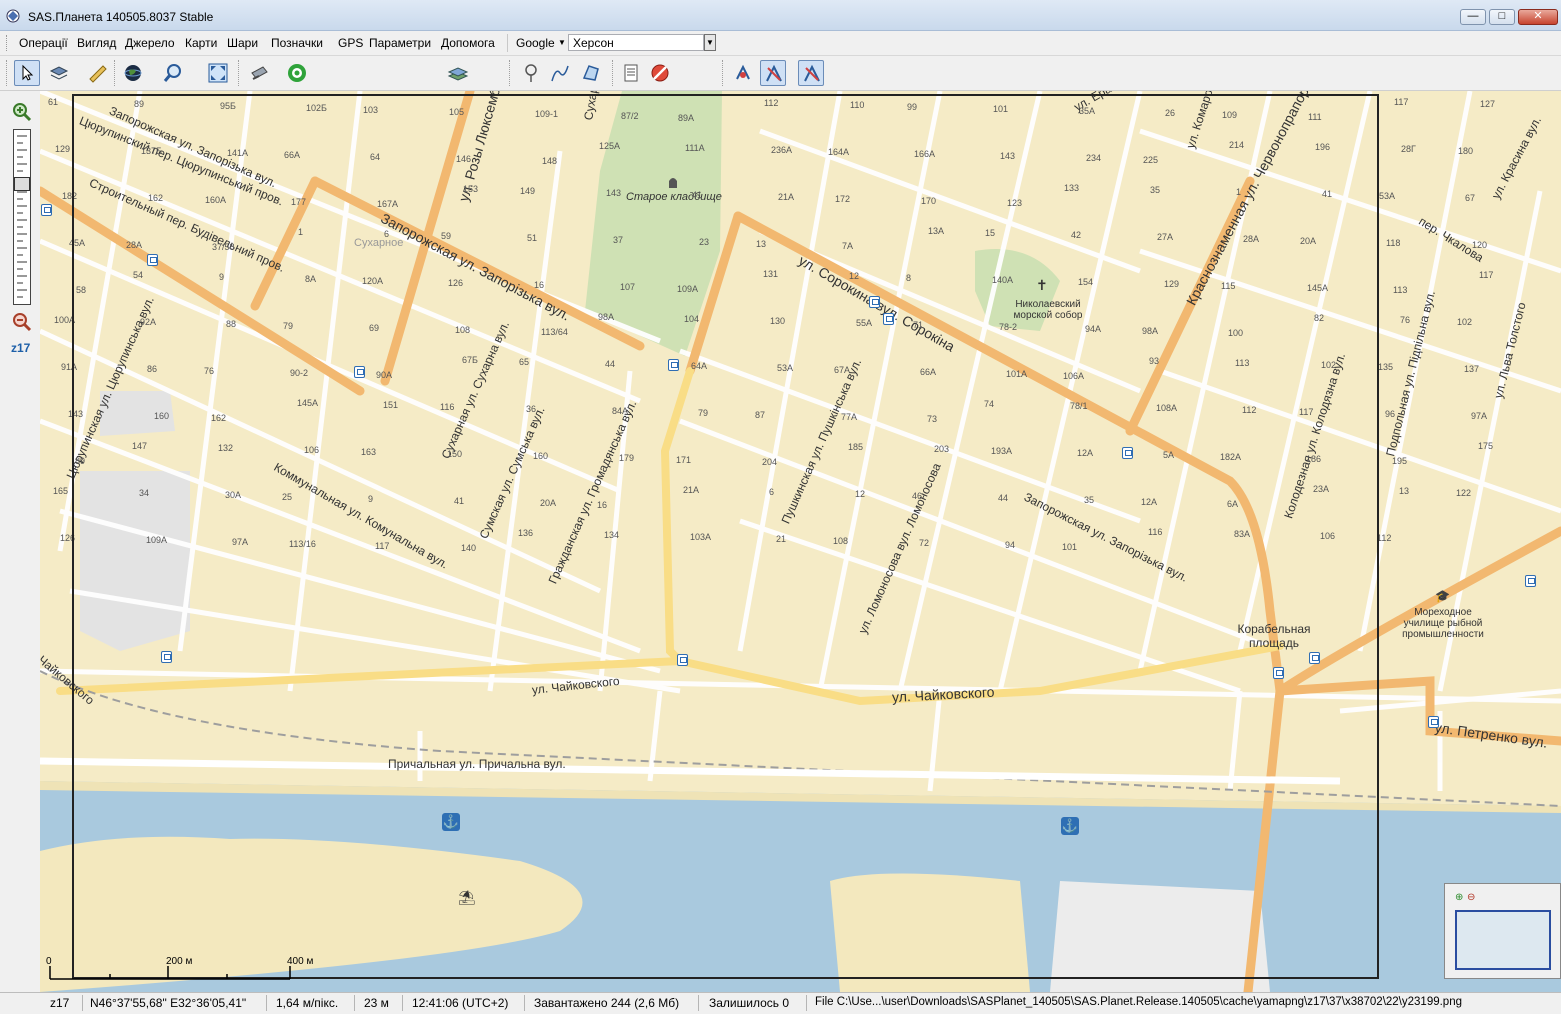  Describe the element at coordinates (297, 43) in the screenshot. I see `menu-marks: Позначки` at that location.